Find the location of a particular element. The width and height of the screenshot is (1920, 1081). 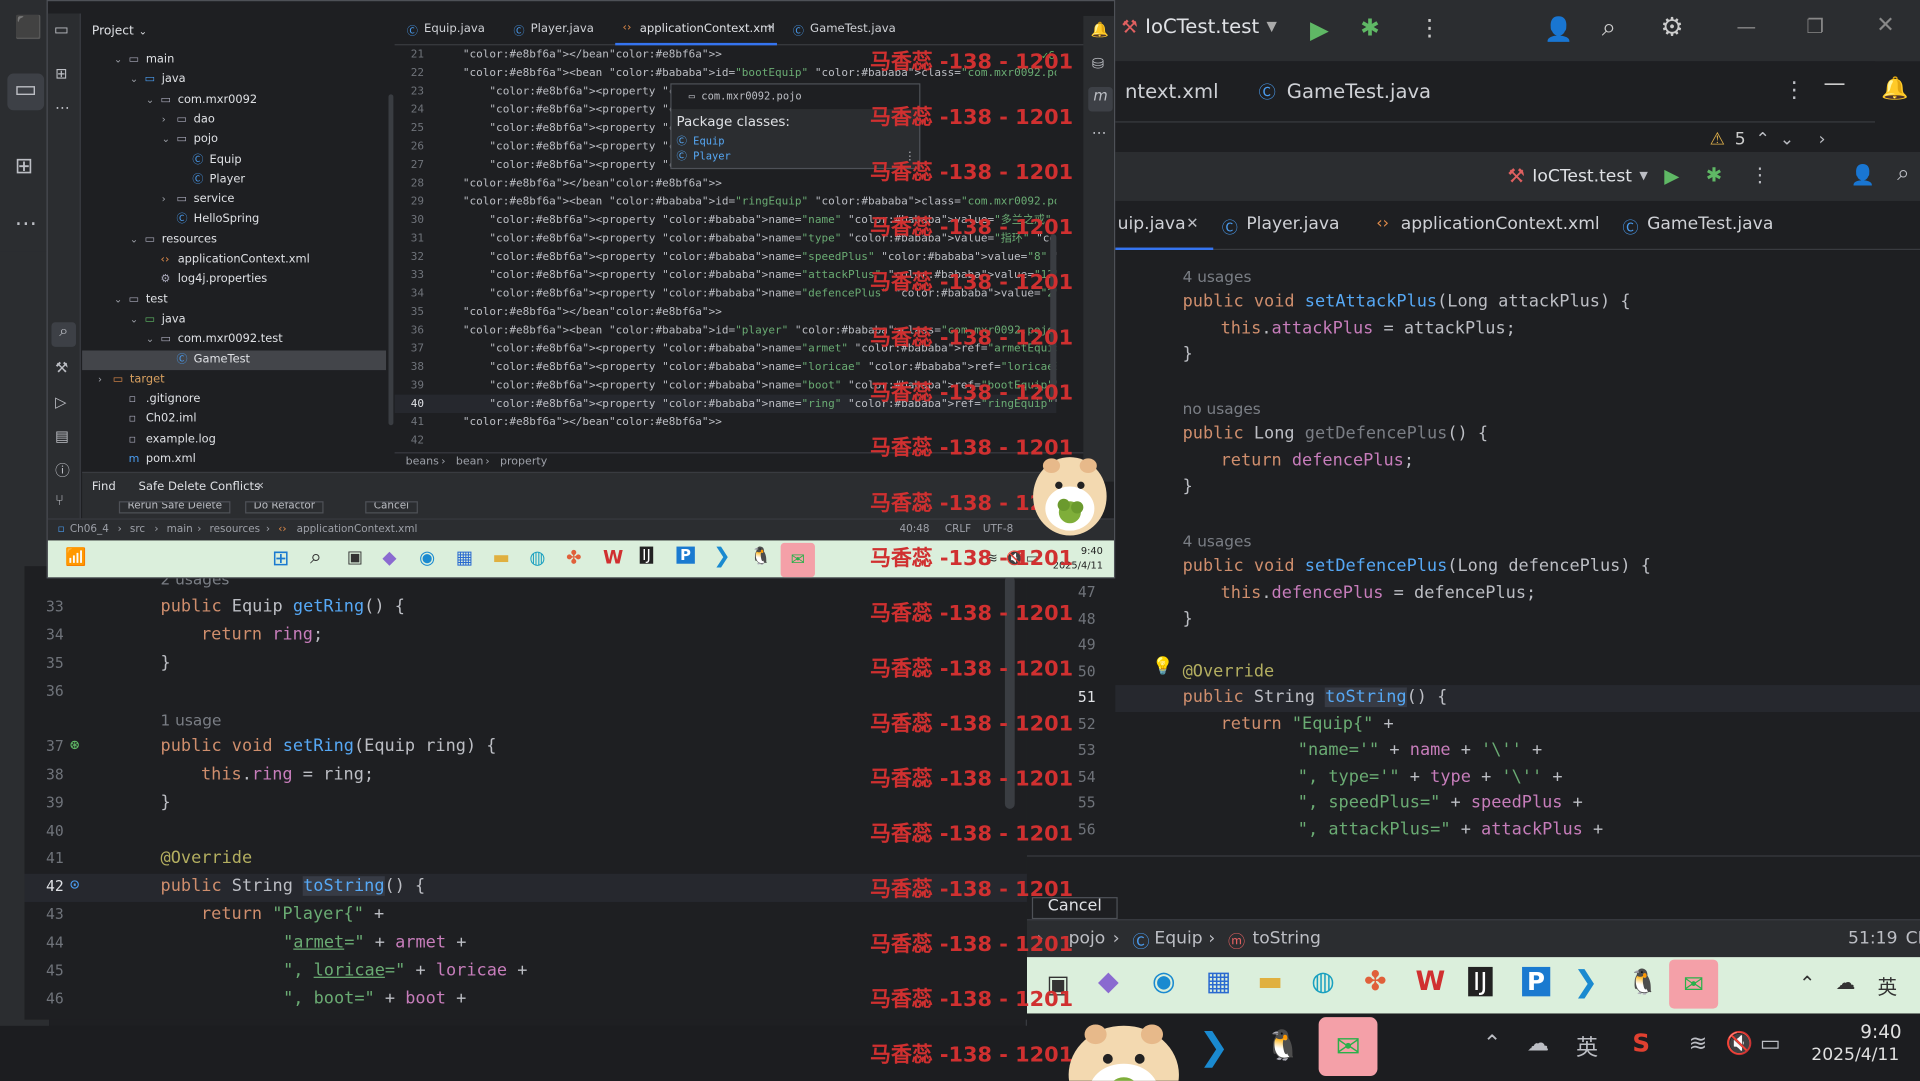

do-refactor-button: Do Refactor is located at coordinates (284, 507).